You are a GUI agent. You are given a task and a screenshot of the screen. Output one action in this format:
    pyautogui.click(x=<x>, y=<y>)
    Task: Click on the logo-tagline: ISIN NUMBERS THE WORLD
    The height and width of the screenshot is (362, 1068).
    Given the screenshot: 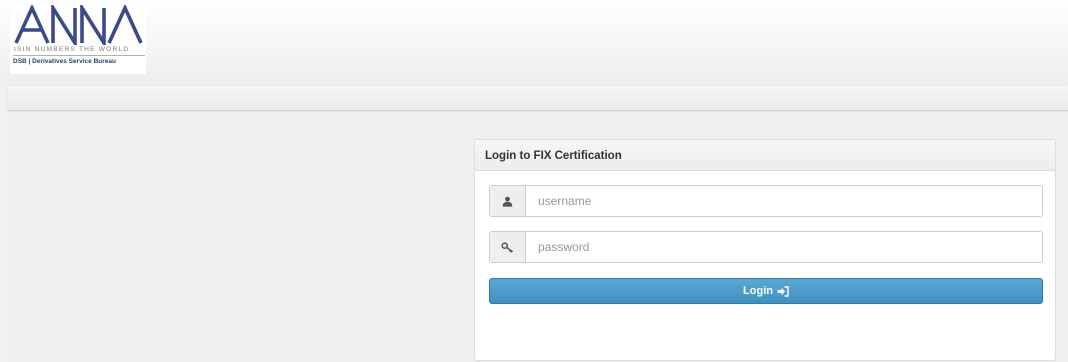 What is the action you would take?
    pyautogui.click(x=72, y=49)
    